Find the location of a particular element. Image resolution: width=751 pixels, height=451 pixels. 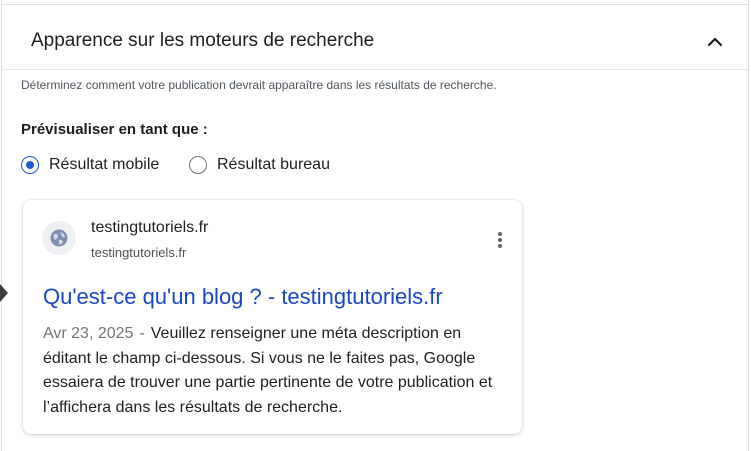

radio-desktop-label: Résultat bureau is located at coordinates (273, 165).